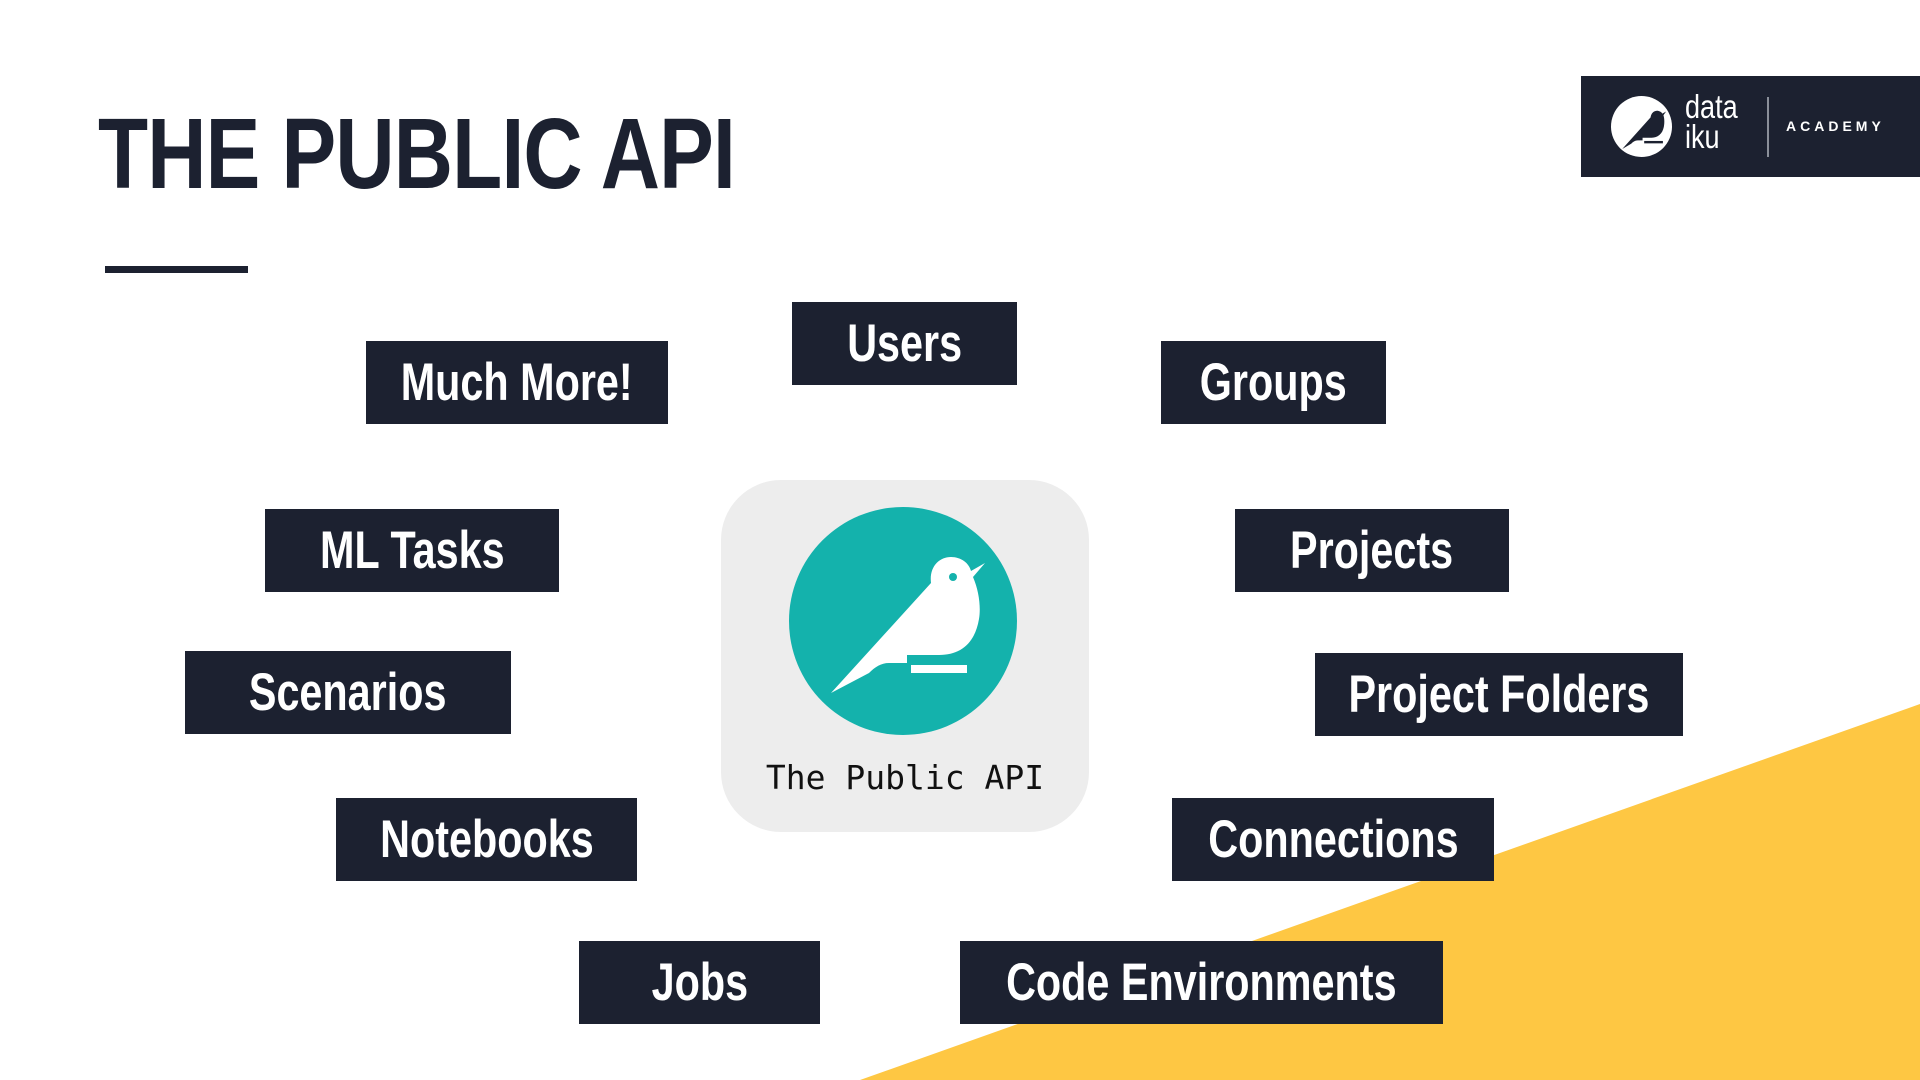 The width and height of the screenshot is (1920, 1080). I want to click on tag-label: Scenarios, so click(348, 692).